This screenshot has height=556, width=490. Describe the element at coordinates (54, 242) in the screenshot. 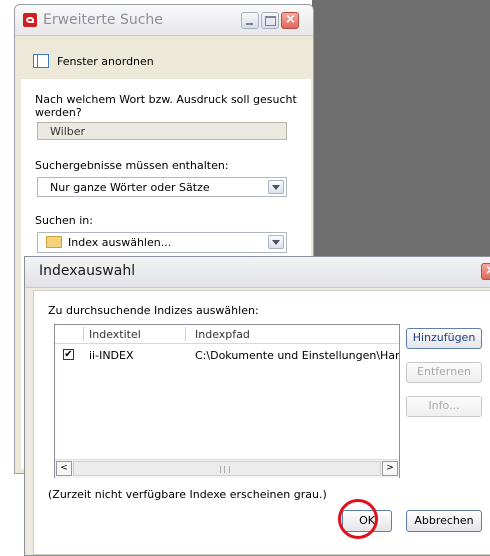

I see `folder-icon` at that location.